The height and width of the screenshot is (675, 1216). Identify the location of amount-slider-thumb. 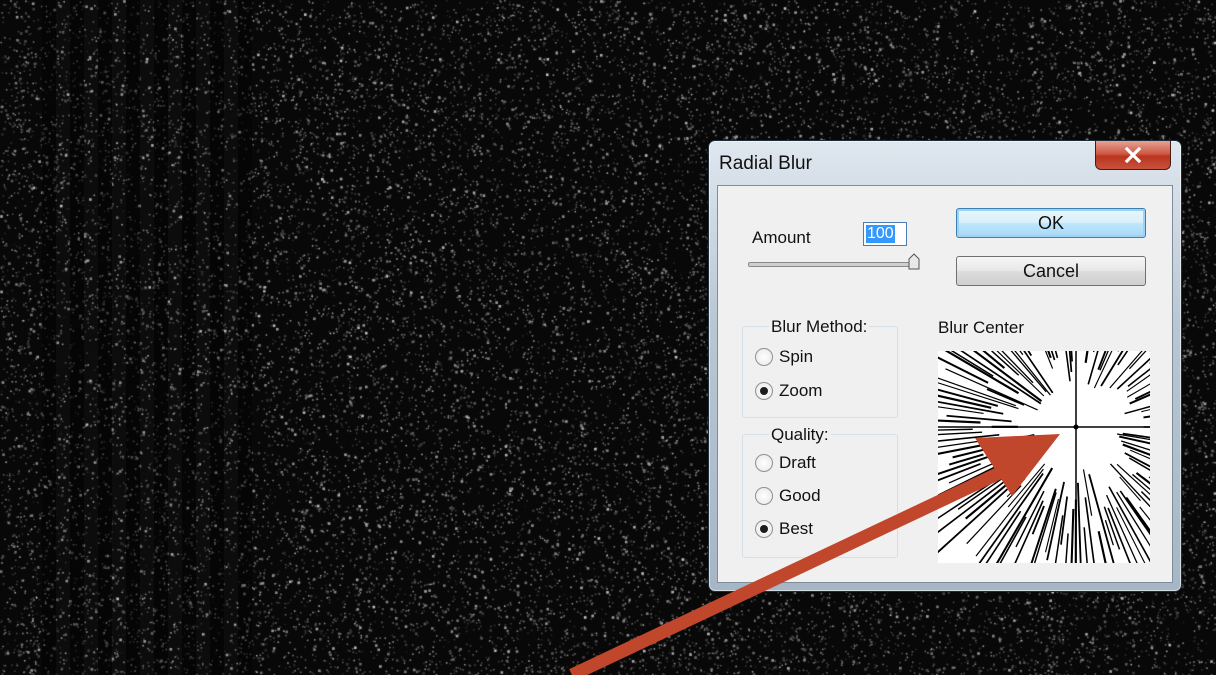
(914, 262).